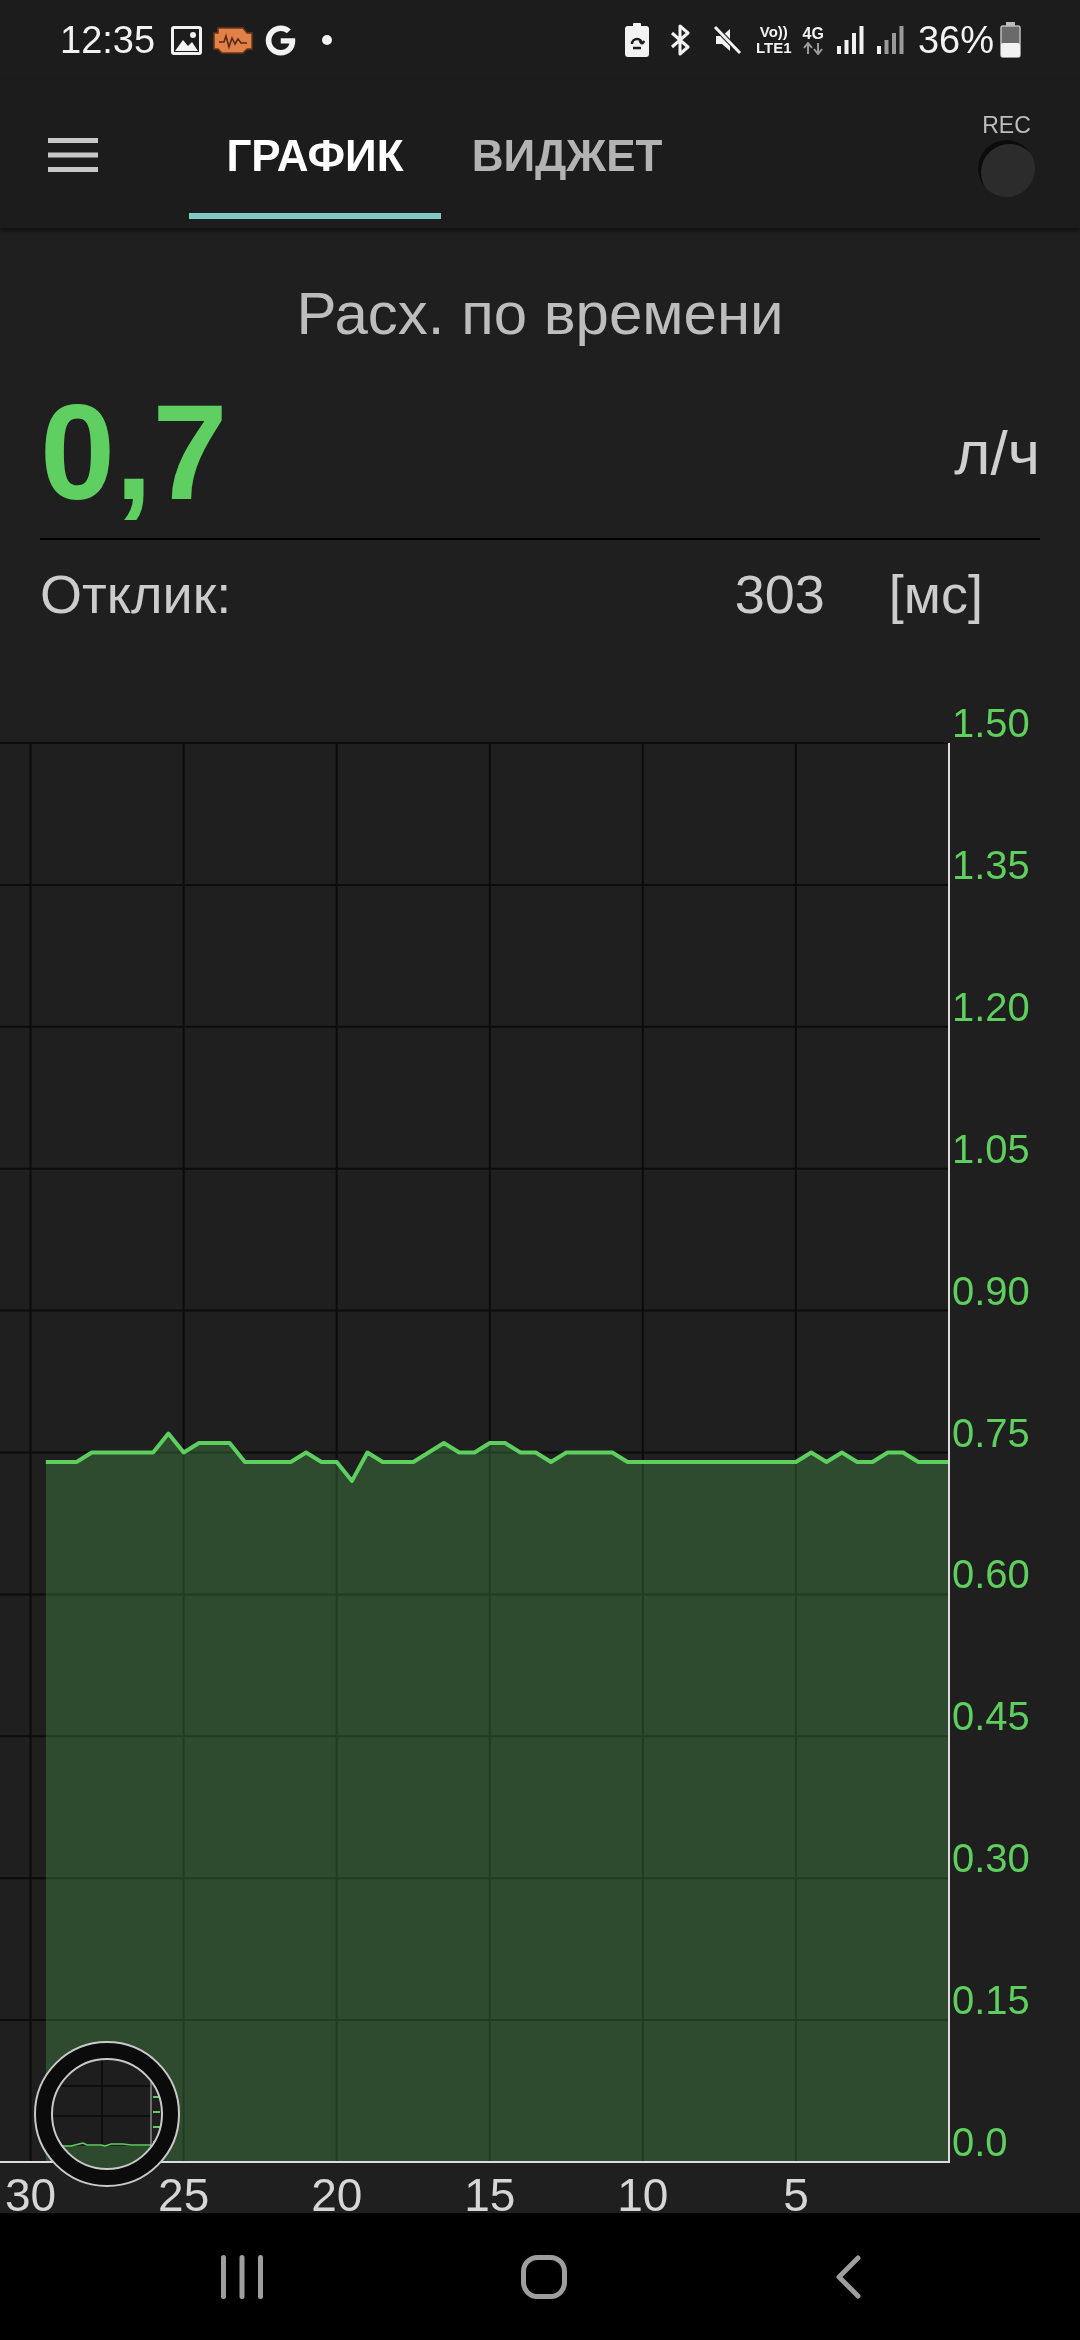 The height and width of the screenshot is (2340, 1080). I want to click on lte-label: LTE1, so click(774, 48).